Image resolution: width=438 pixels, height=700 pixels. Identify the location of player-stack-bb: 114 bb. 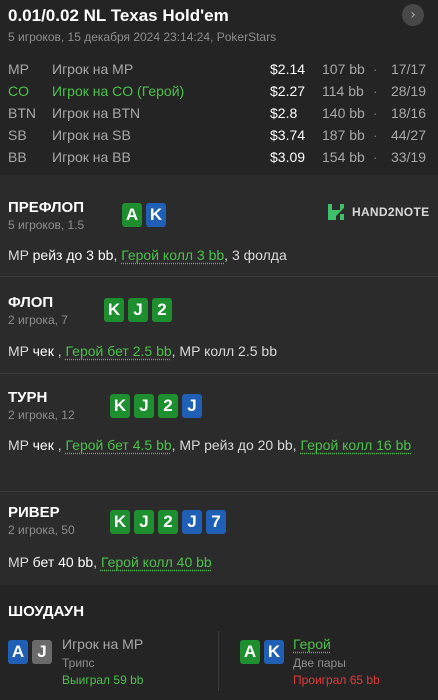
(343, 91).